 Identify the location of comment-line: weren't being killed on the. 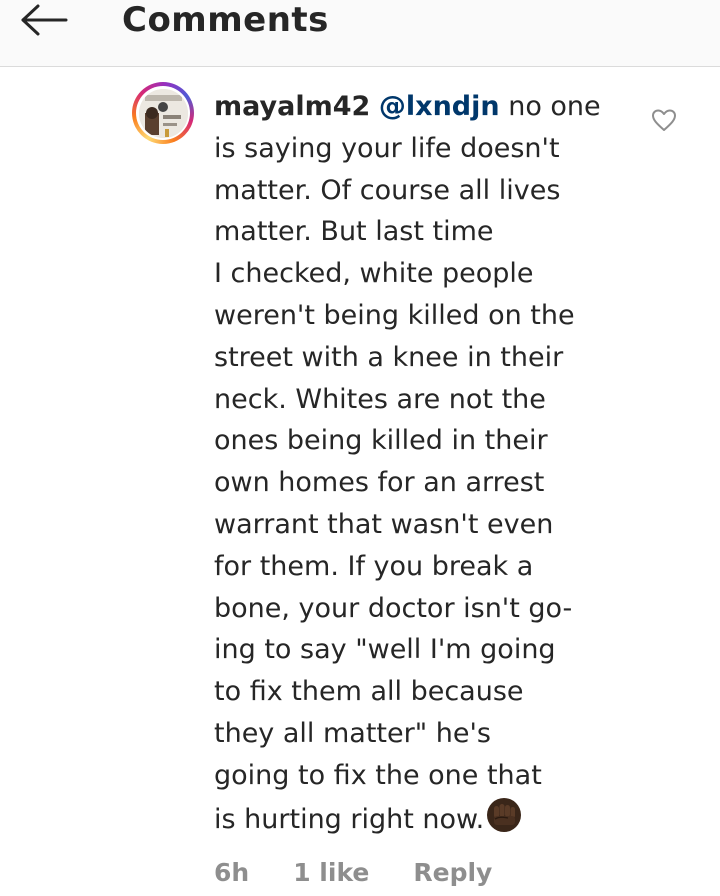
(394, 315).